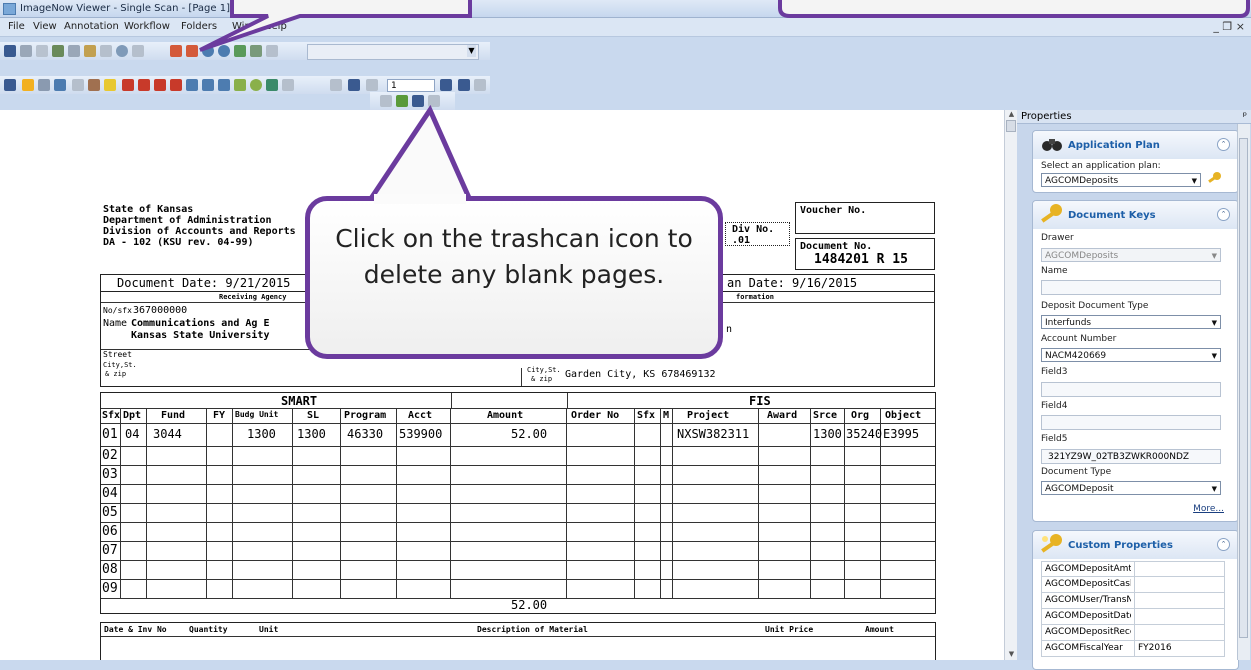  I want to click on callout-pointer-top-left, so click(335, 26).